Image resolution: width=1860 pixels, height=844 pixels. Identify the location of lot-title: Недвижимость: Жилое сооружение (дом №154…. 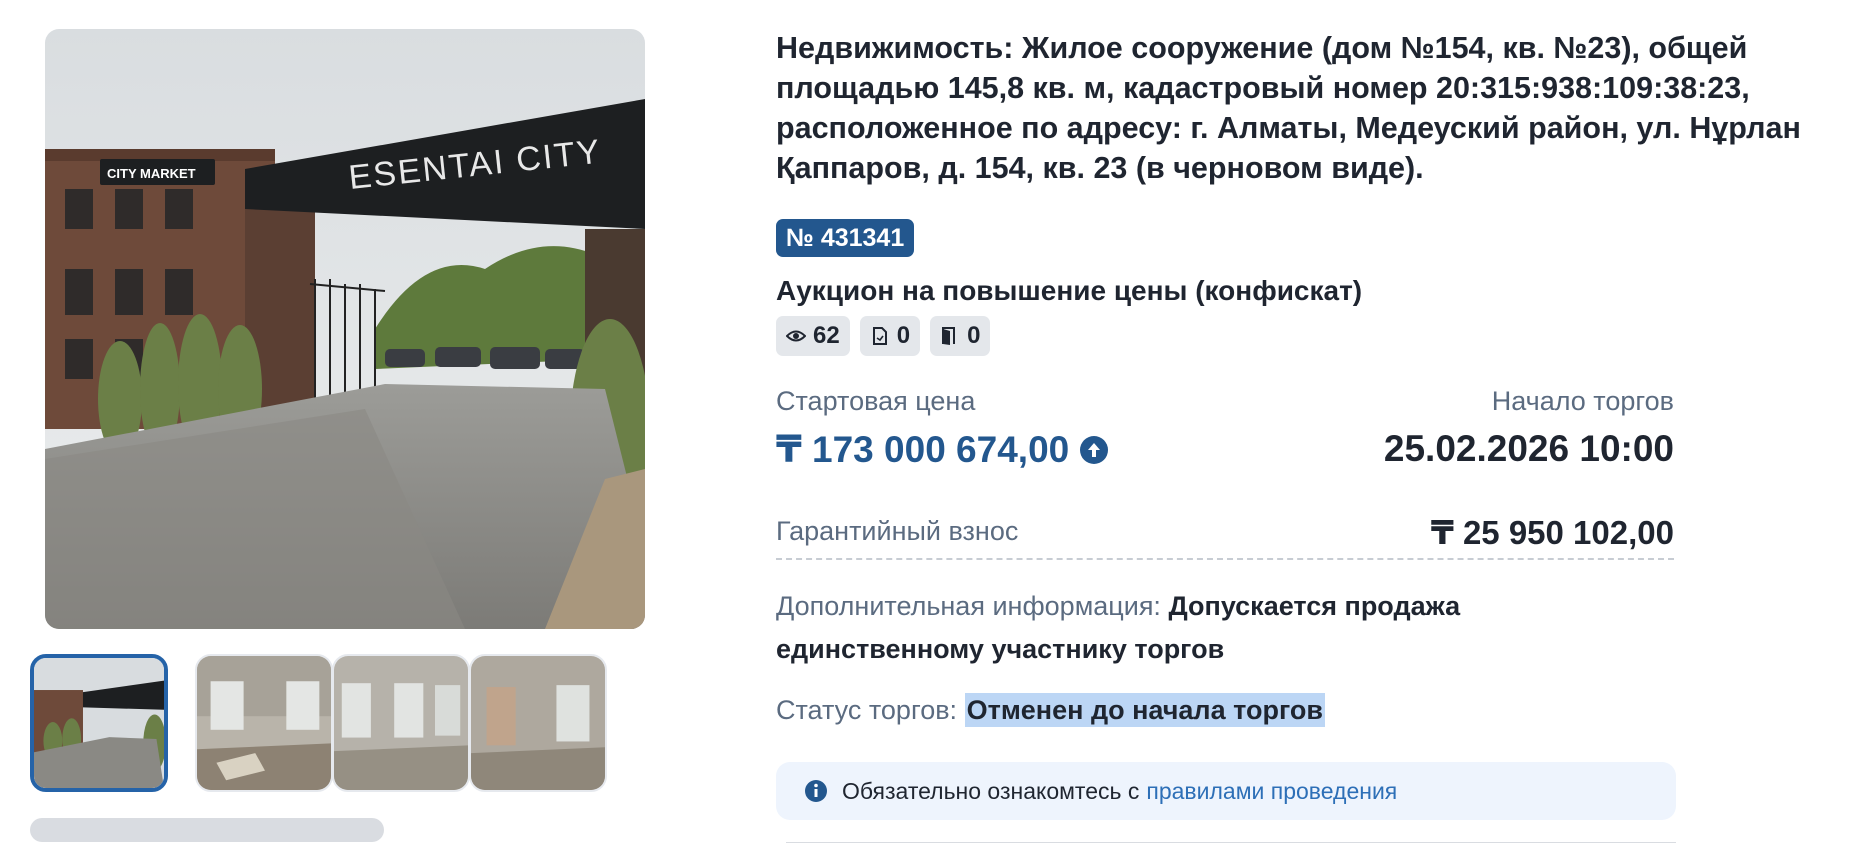
(1288, 108).